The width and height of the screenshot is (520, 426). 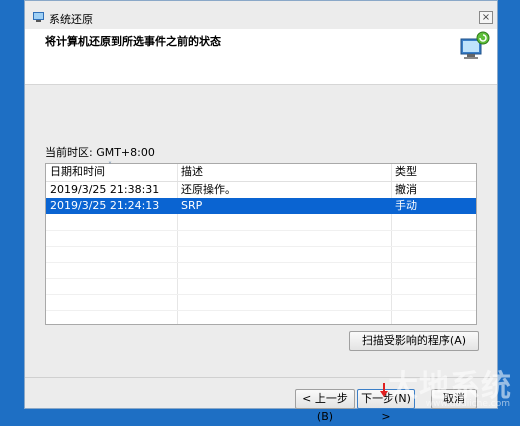 What do you see at coordinates (284, 190) in the screenshot?
I see `row-description: 还原操作。` at bounding box center [284, 190].